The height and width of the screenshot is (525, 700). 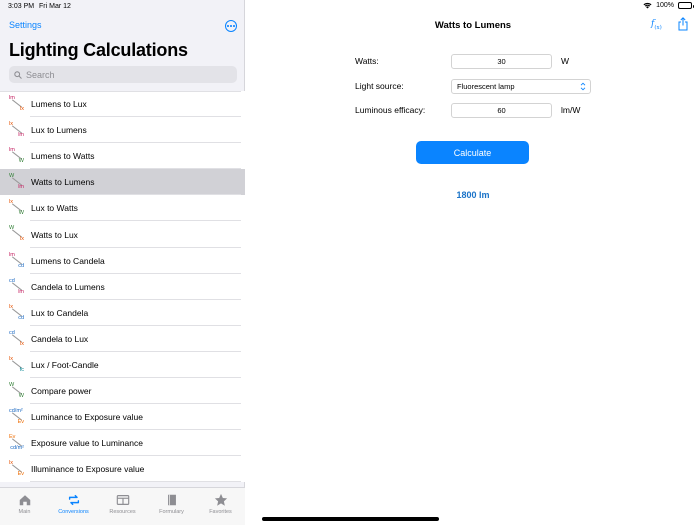 I want to click on list-item-label: Lumens to Watts, so click(x=63, y=156).